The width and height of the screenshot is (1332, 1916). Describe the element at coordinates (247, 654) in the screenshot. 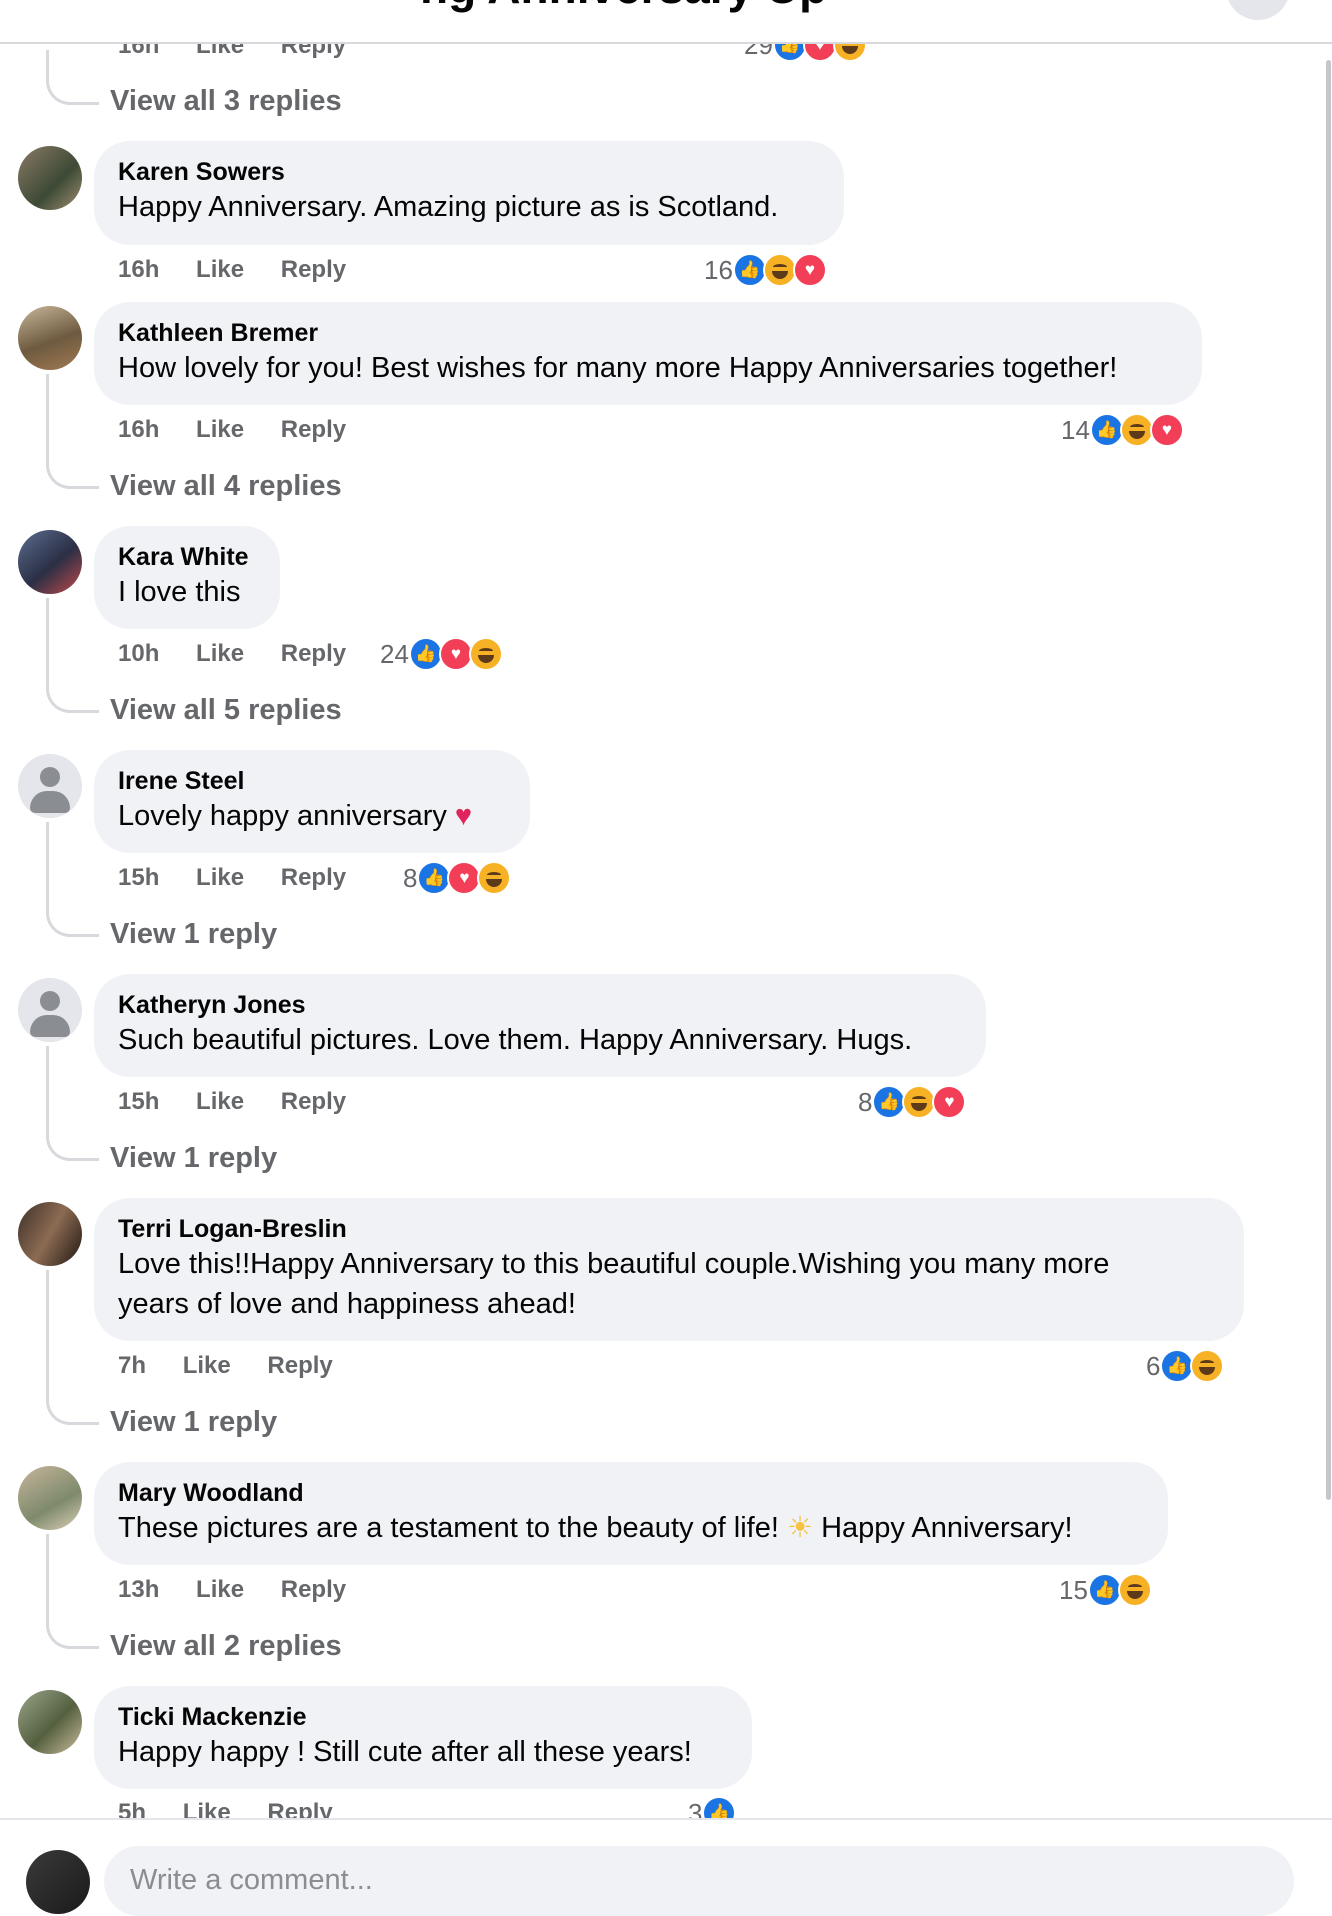

I see `comment-meta: 10h Like Reply` at that location.